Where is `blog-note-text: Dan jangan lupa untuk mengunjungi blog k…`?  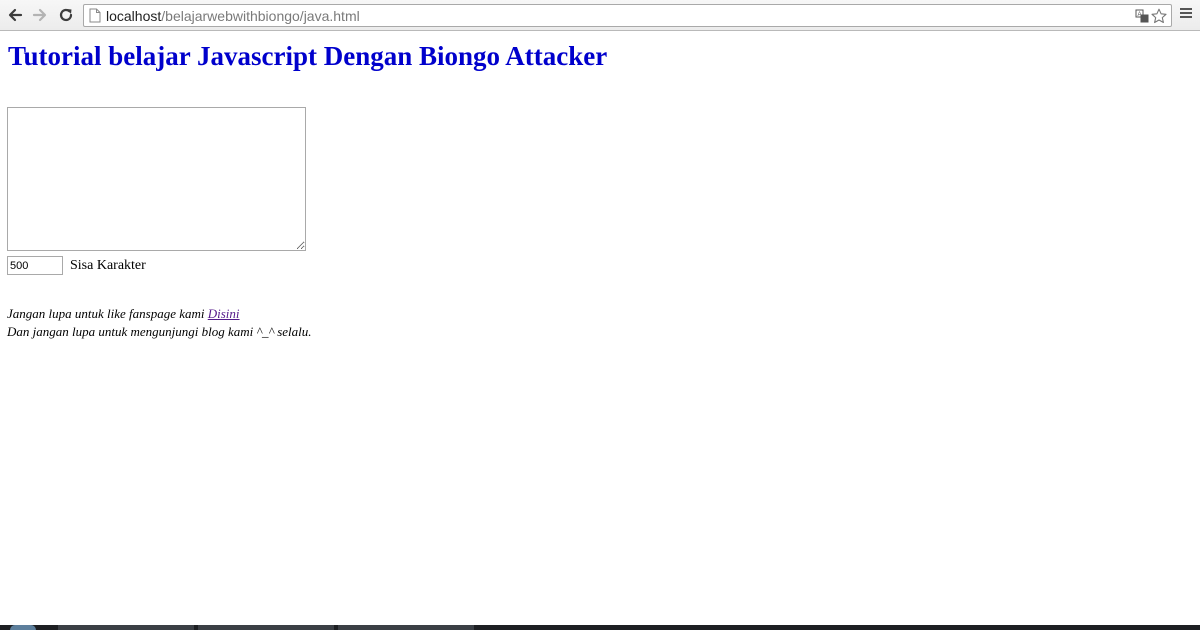
blog-note-text: Dan jangan lupa untuk mengunjungi blog k… is located at coordinates (159, 331).